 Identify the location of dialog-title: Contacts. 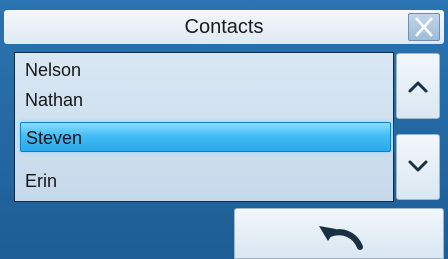
(224, 27).